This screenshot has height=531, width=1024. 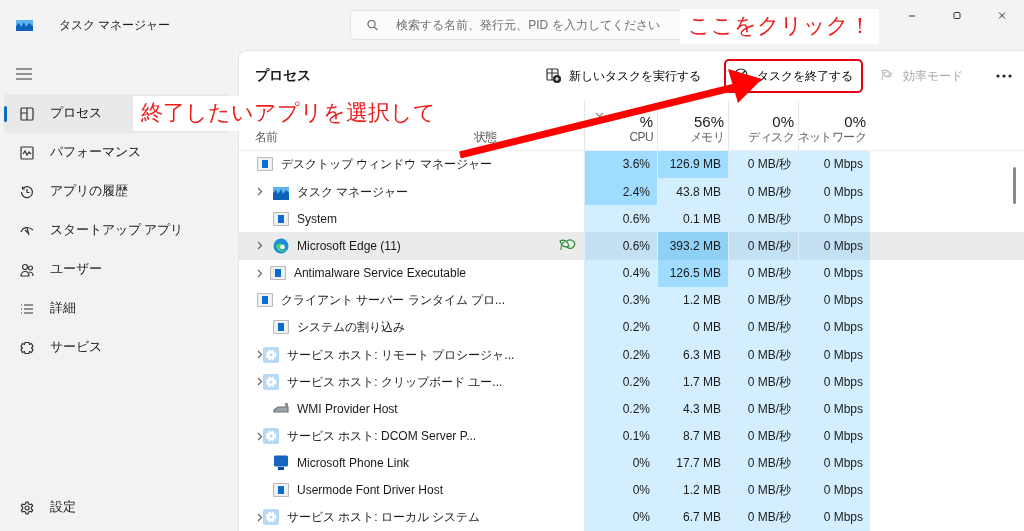 I want to click on table-cell: 2.4%, so click(x=620, y=192).